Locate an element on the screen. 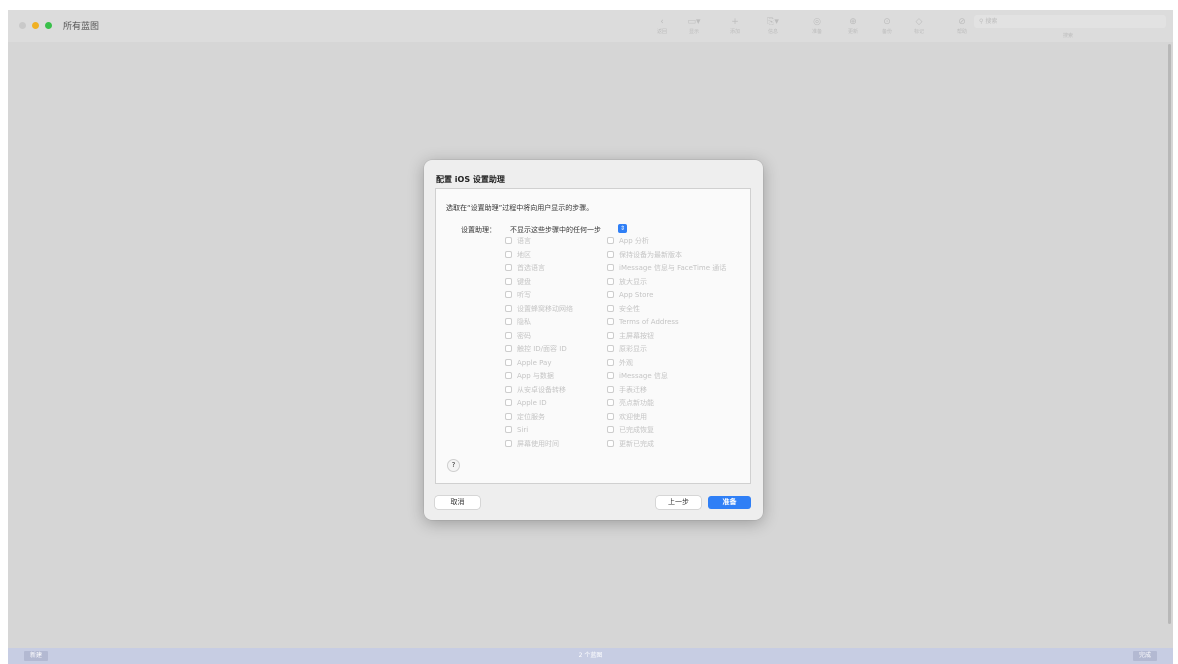  toolbar-button-label: 标记 is located at coordinates (918, 32).